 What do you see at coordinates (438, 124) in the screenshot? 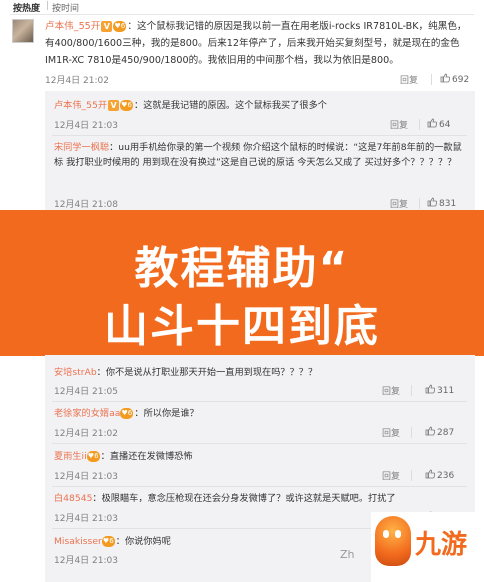
I see `like-button: 64` at bounding box center [438, 124].